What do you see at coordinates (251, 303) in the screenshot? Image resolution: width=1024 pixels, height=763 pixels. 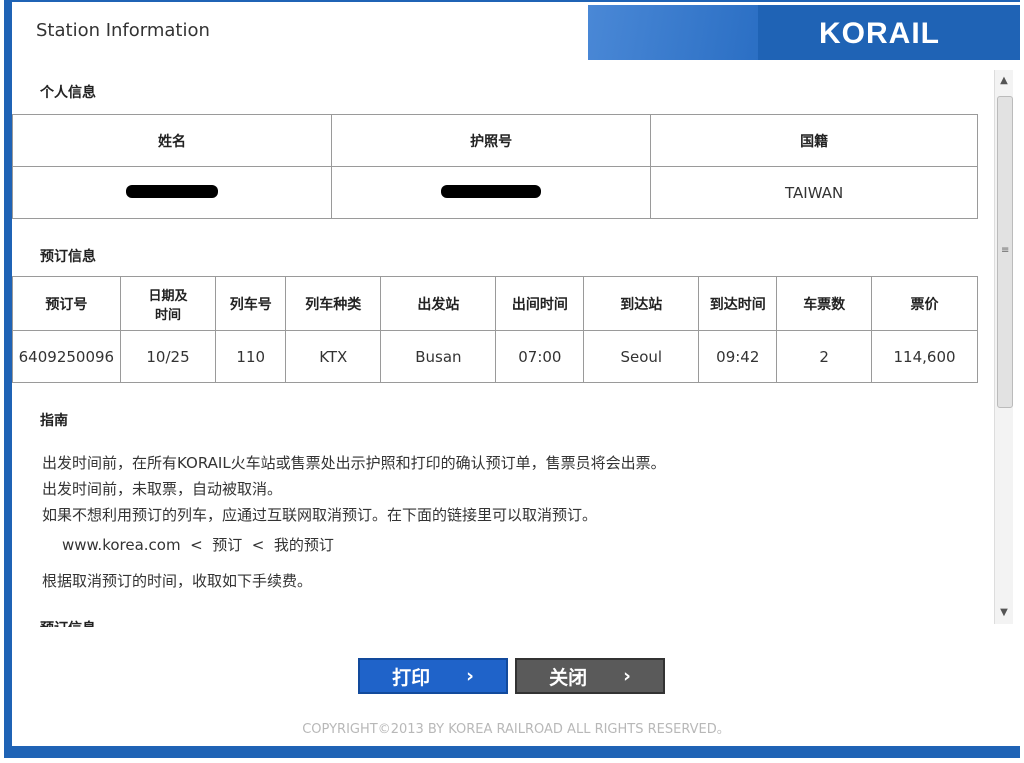 I see `header-train-no: 列车号` at bounding box center [251, 303].